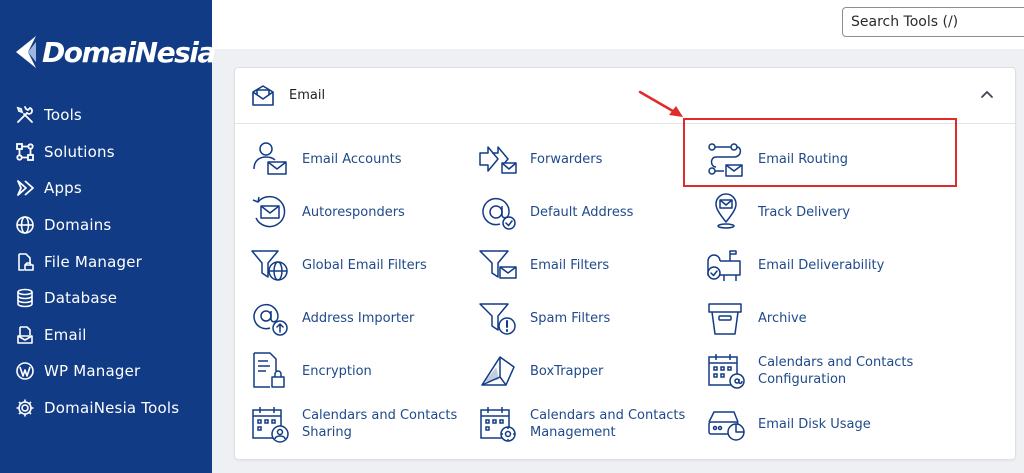  I want to click on global-filters-icon, so click(269, 265).